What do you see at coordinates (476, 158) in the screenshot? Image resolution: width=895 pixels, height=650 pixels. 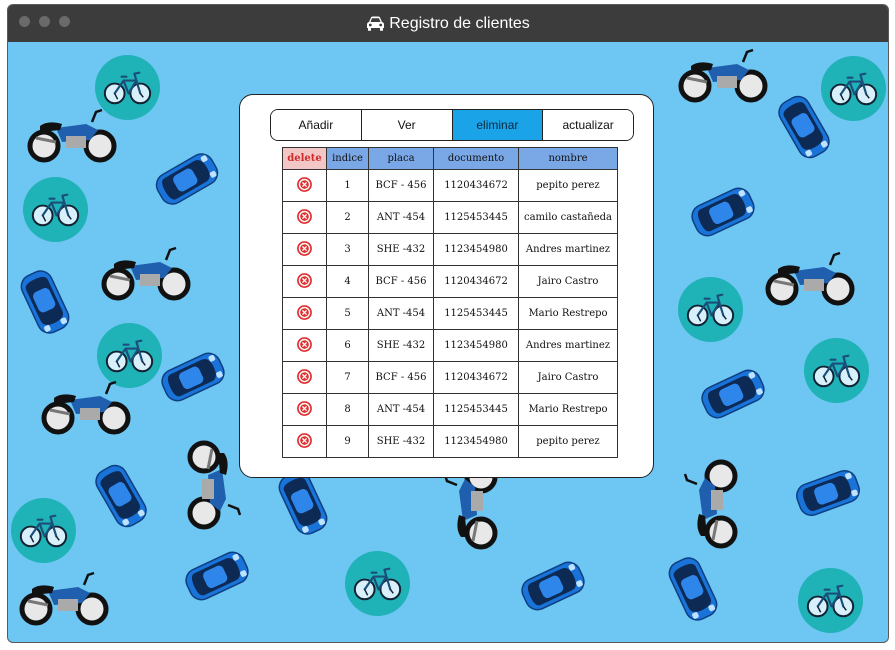 I see `column-header-documento: documento` at bounding box center [476, 158].